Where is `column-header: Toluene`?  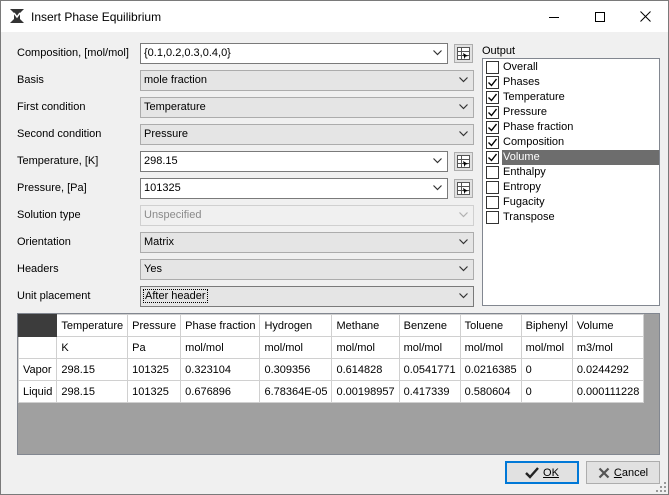 column-header: Toluene is located at coordinates (490, 325).